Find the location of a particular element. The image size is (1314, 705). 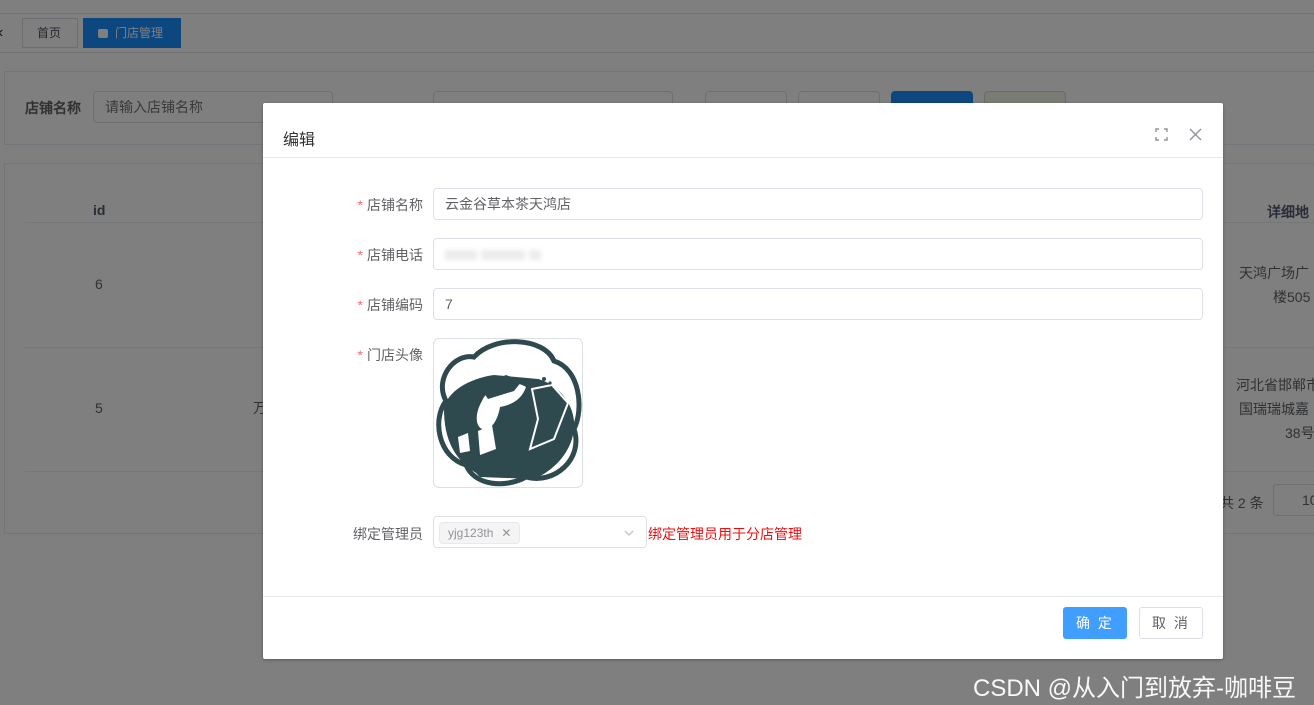

store-name-input: 云金谷草本茶天鸿店 is located at coordinates (818, 204).